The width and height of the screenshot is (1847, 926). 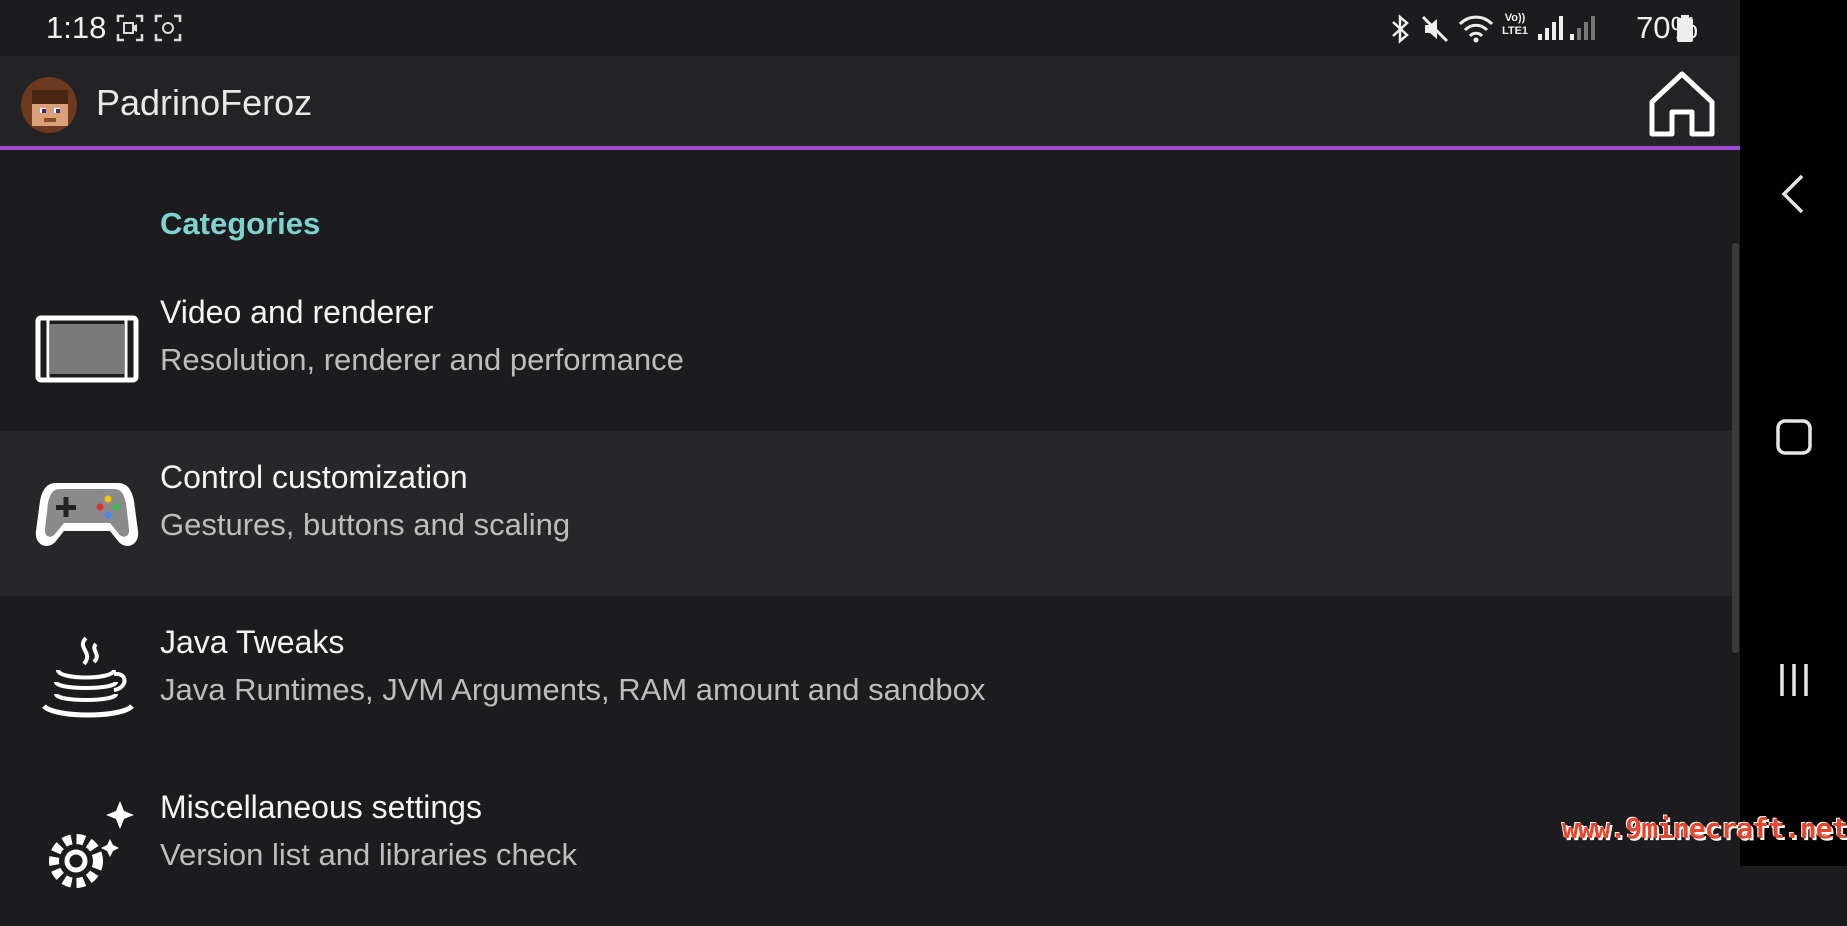 I want to click on item-subtitle: Resolution, renderer and performance, so click(x=422, y=359).